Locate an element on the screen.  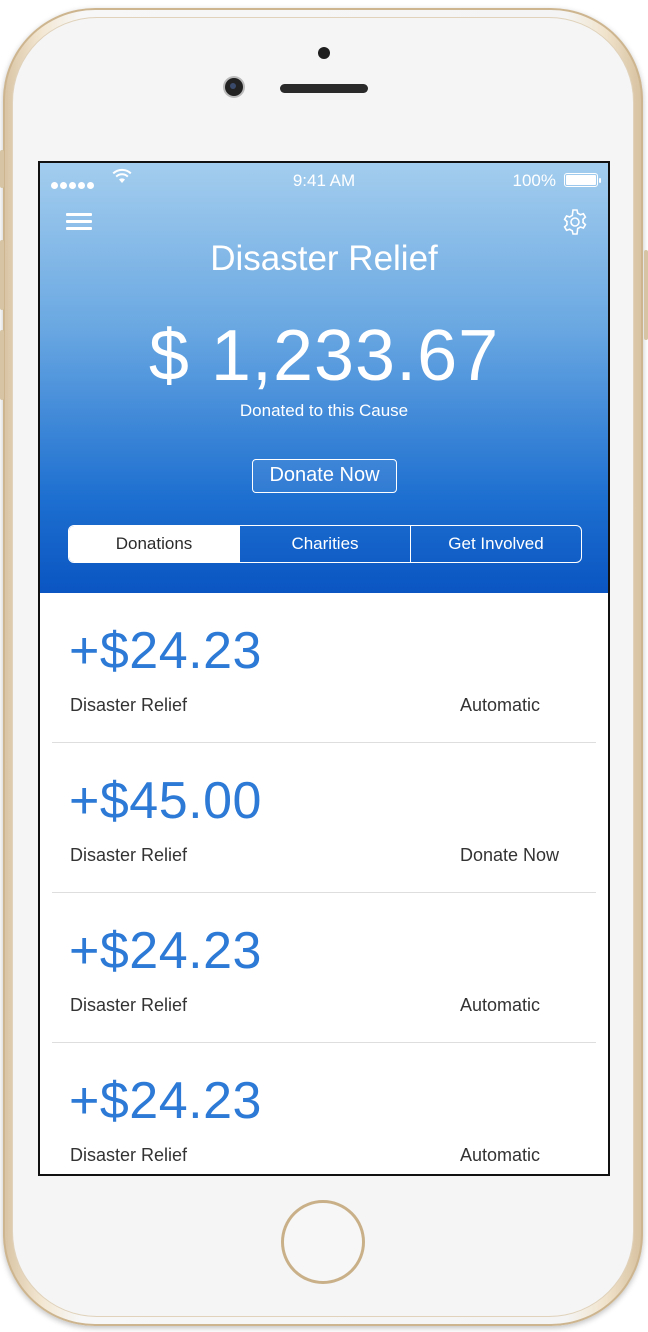
donation-row: +$45.00 Disaster Relief Donate Now is located at coordinates (324, 818).